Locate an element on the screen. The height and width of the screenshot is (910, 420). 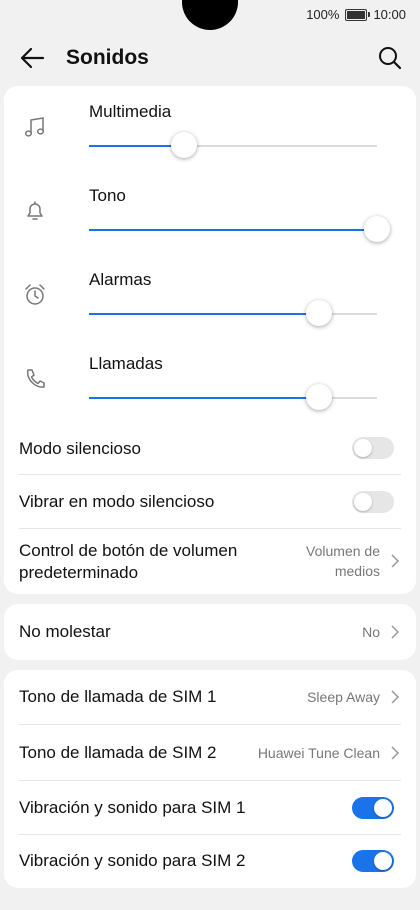
vibrate-silent-row: Vibrar en modo silencioso is located at coordinates (210, 502).